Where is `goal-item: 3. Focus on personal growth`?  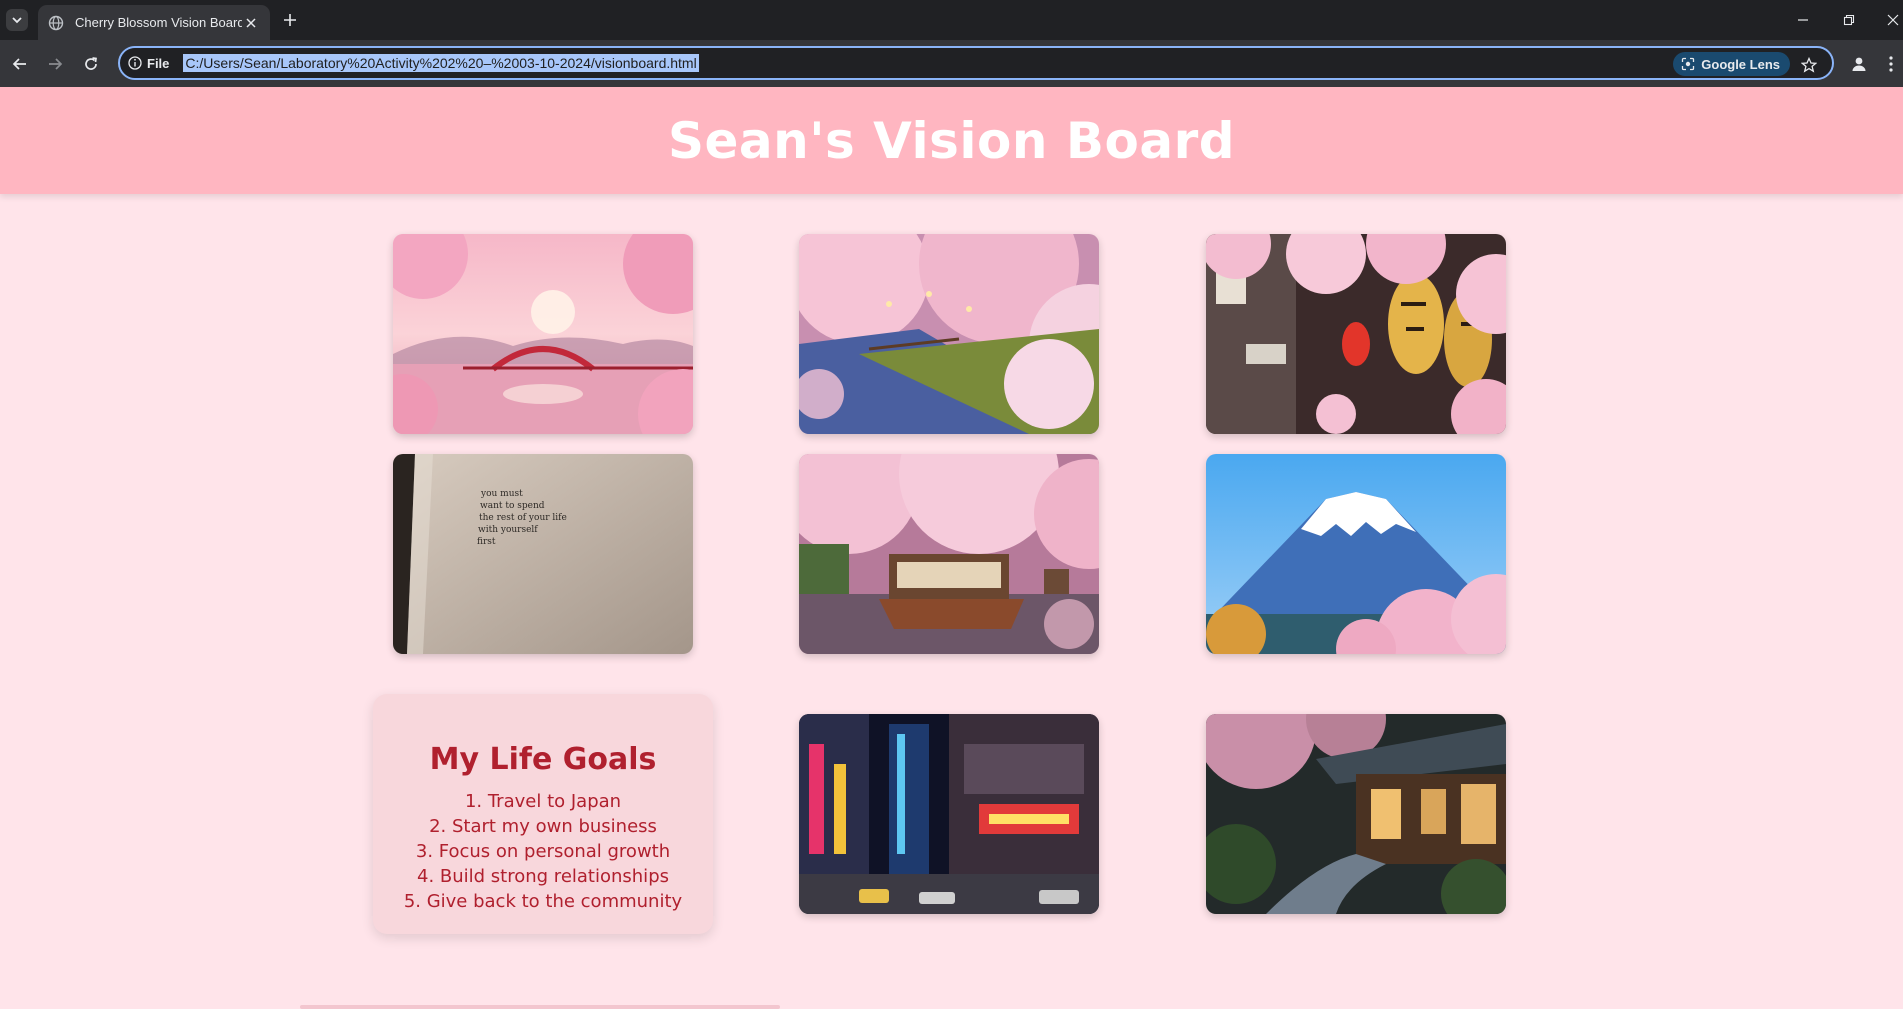
goal-item: 3. Focus on personal growth is located at coordinates (543, 851).